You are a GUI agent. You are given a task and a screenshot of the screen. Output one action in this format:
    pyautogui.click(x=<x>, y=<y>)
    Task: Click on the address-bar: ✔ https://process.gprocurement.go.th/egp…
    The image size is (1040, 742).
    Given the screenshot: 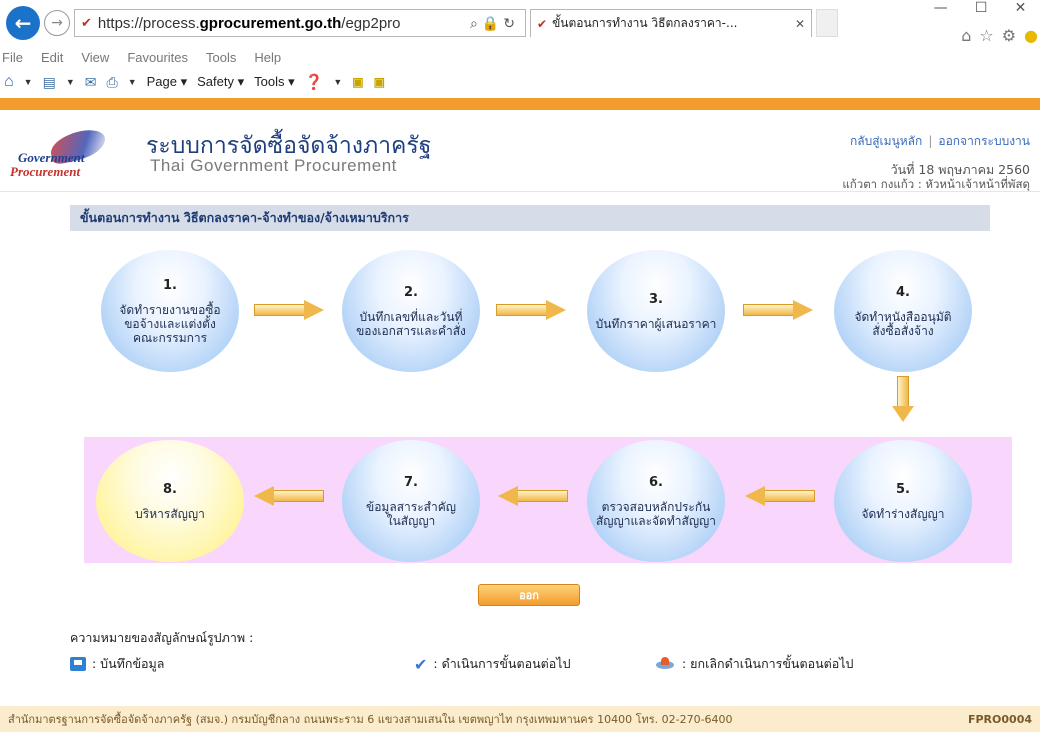 What is the action you would take?
    pyautogui.click(x=300, y=23)
    